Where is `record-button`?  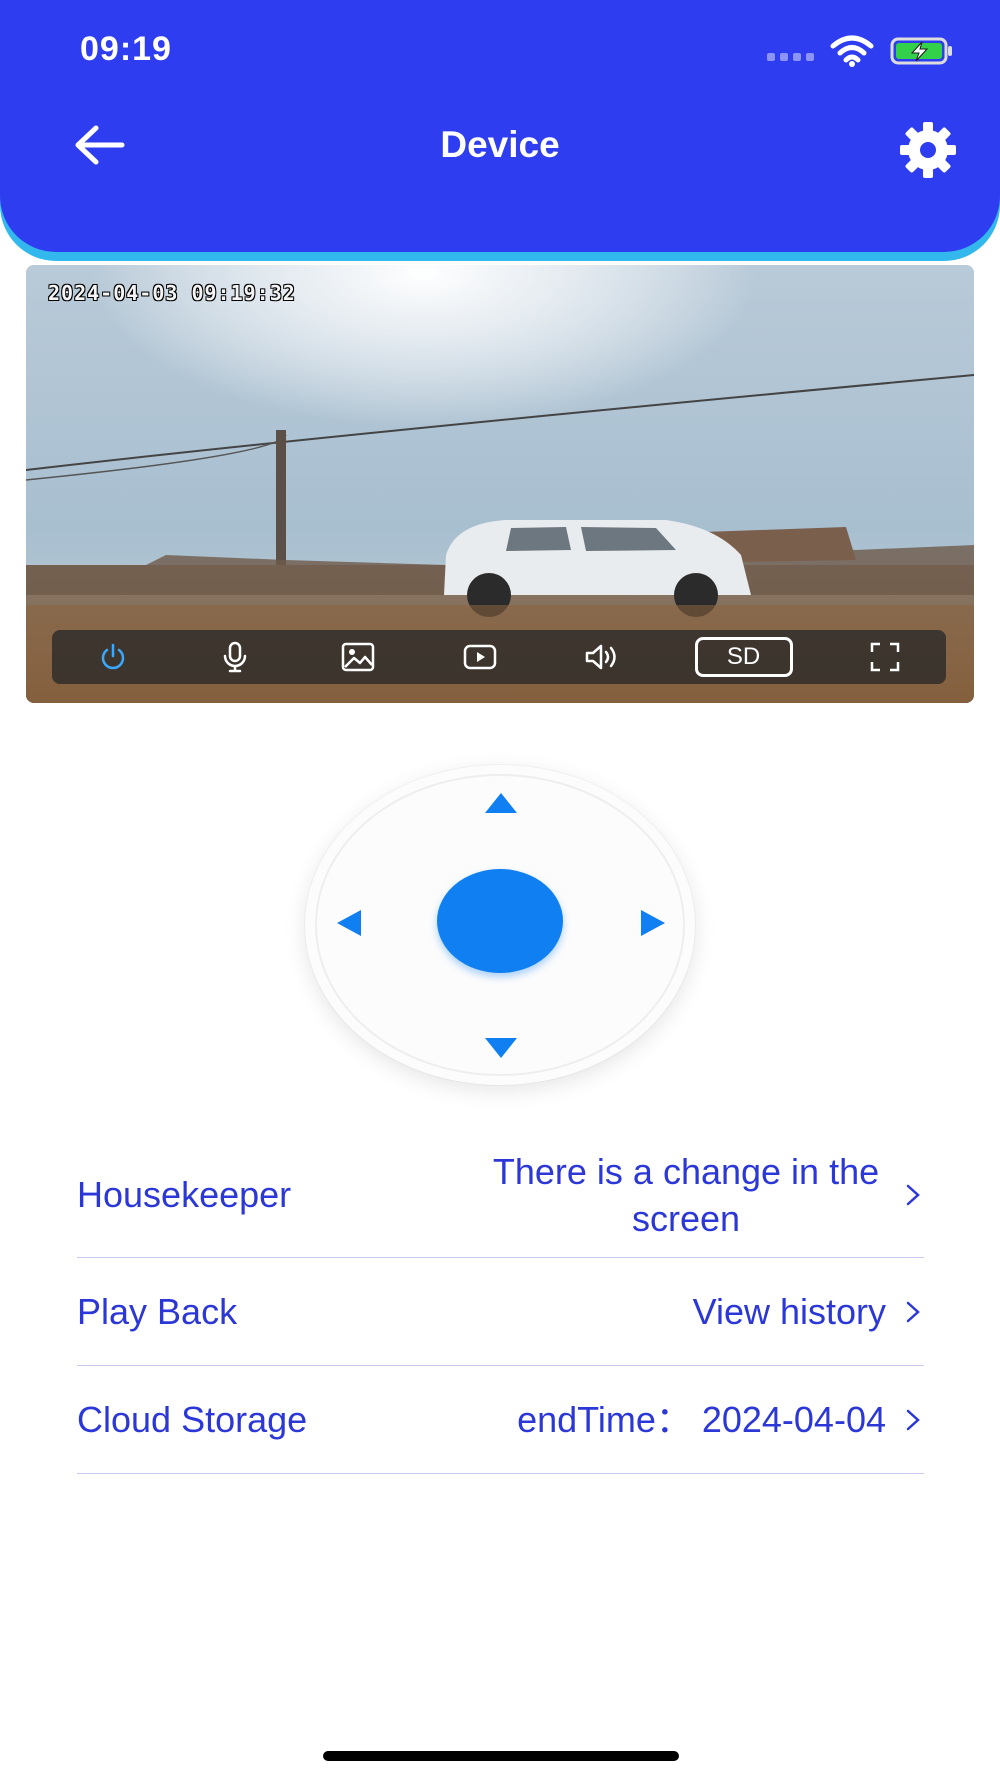 record-button is located at coordinates (480, 657).